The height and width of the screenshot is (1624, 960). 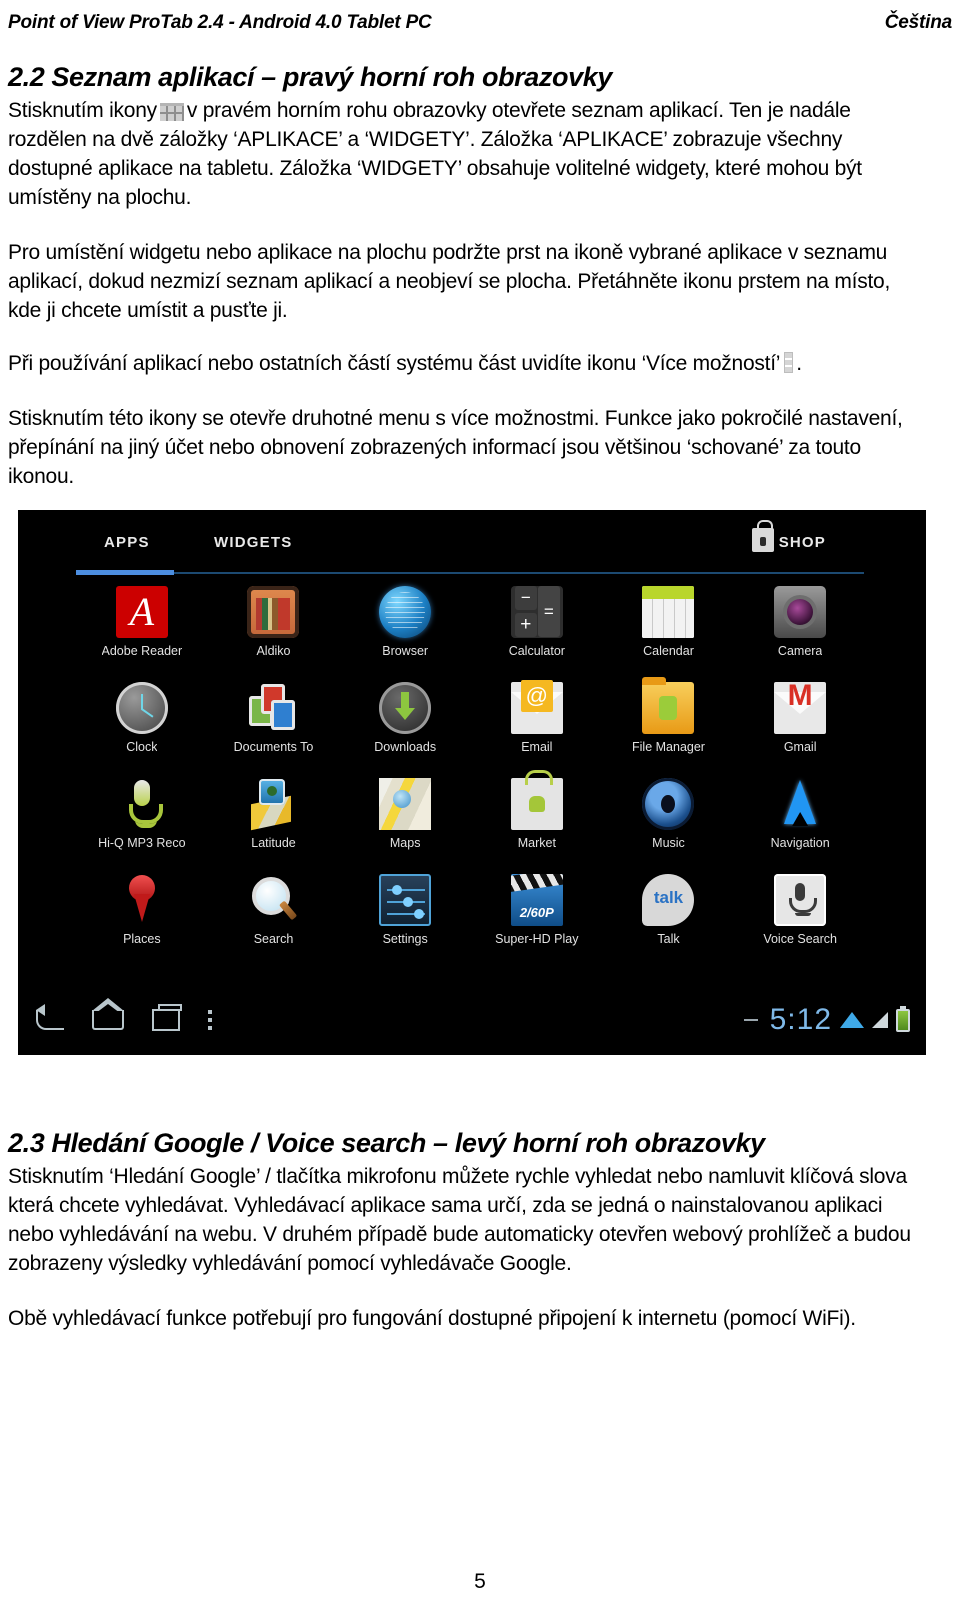 What do you see at coordinates (141, 612) in the screenshot?
I see `adobe-reader-icon` at bounding box center [141, 612].